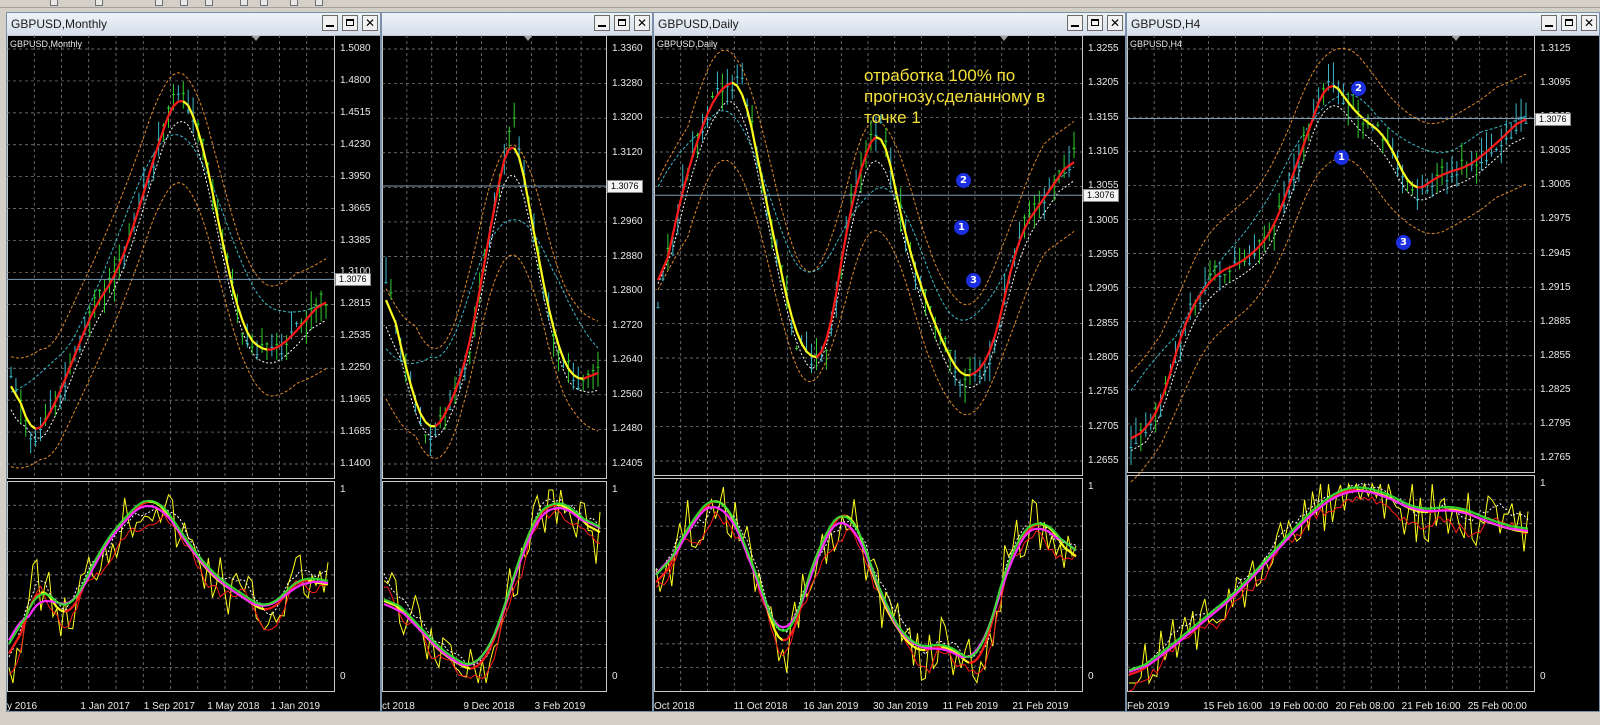 This screenshot has width=1600, height=725. What do you see at coordinates (1431, 706) in the screenshot?
I see `time-axis-label: 21 Feb 16:00` at bounding box center [1431, 706].